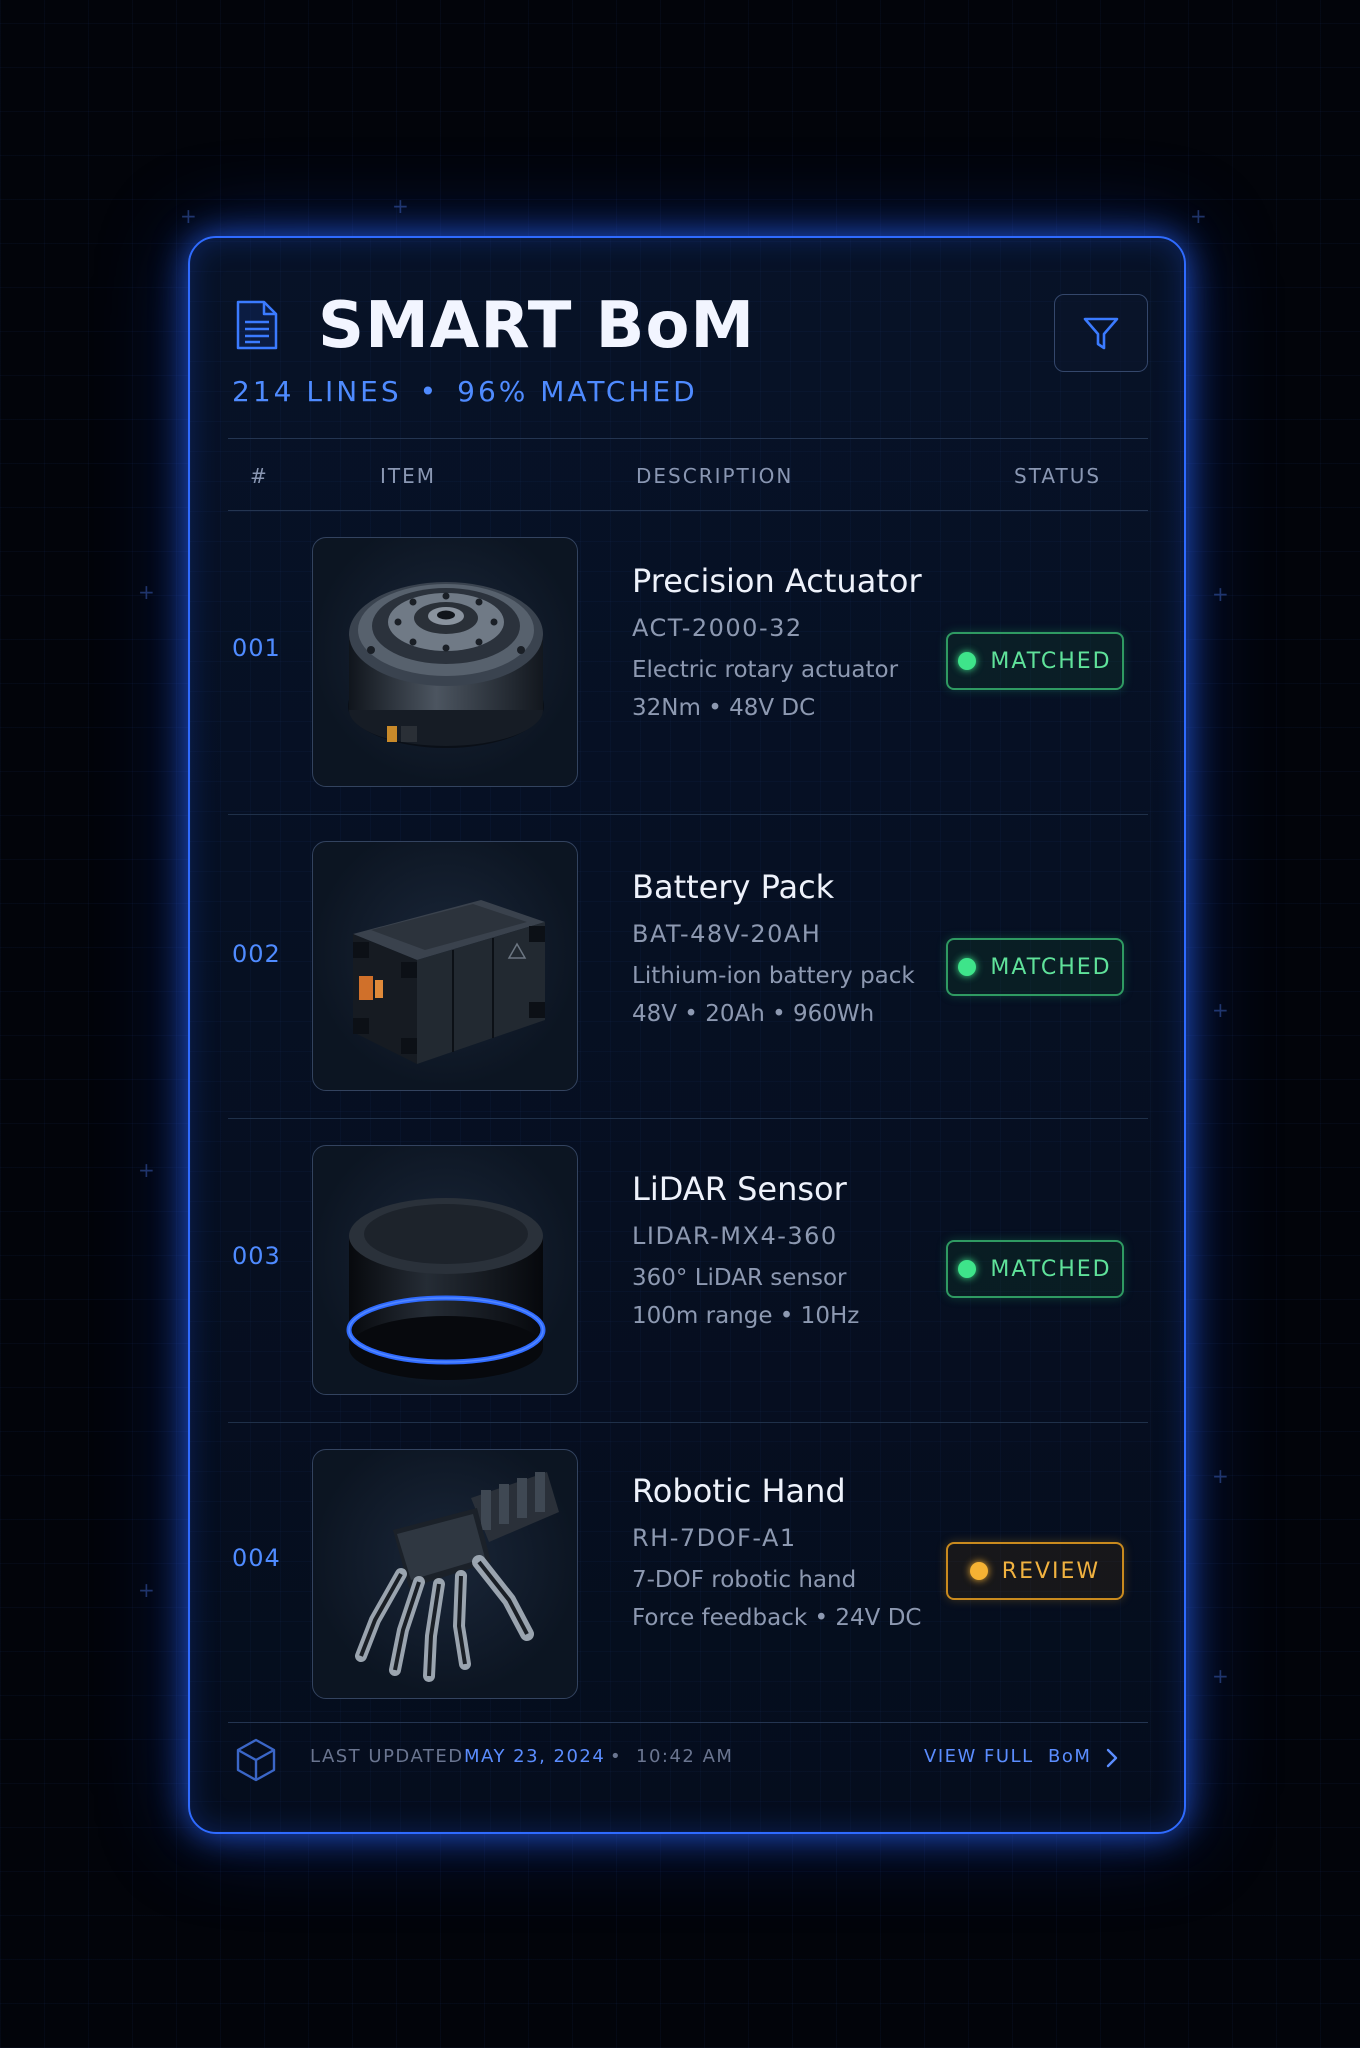  I want to click on status-badge: REVIEW, so click(1035, 1571).